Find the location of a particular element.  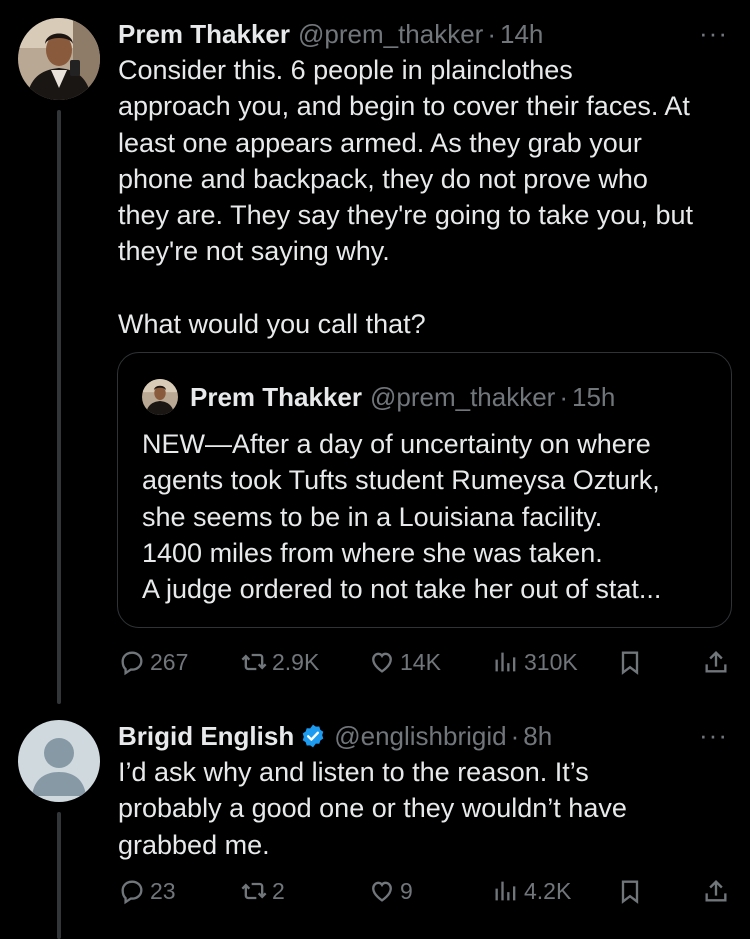

repost-button: 2.9K is located at coordinates (279, 662).